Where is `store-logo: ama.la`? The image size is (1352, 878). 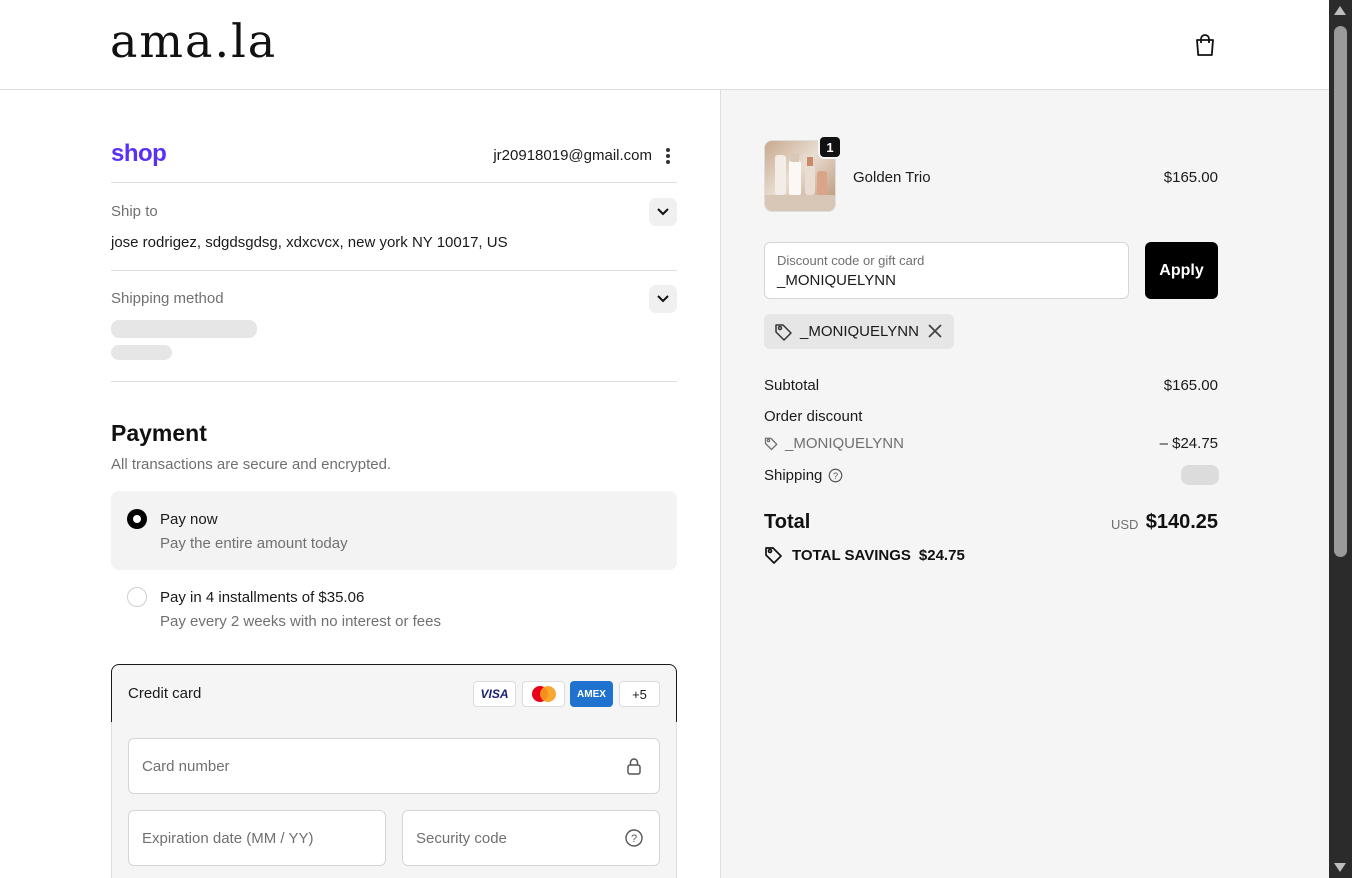 store-logo: ama.la is located at coordinates (193, 41).